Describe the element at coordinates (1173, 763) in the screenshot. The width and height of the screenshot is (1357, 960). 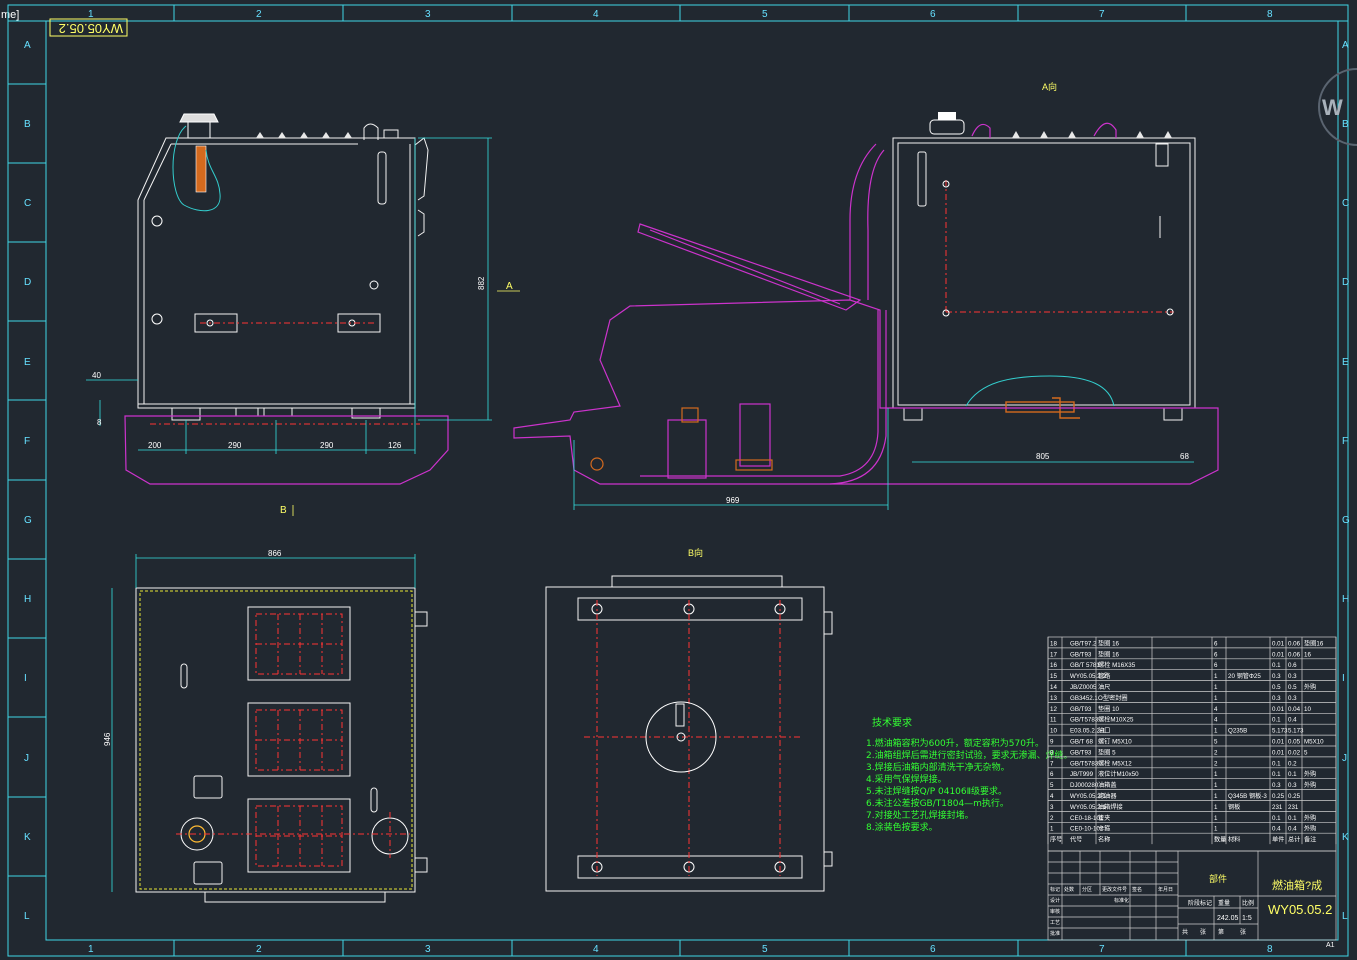
I see `bom-row: 7 GB/T5783 螺栓 M5X12 2 0.1 0.2` at that location.